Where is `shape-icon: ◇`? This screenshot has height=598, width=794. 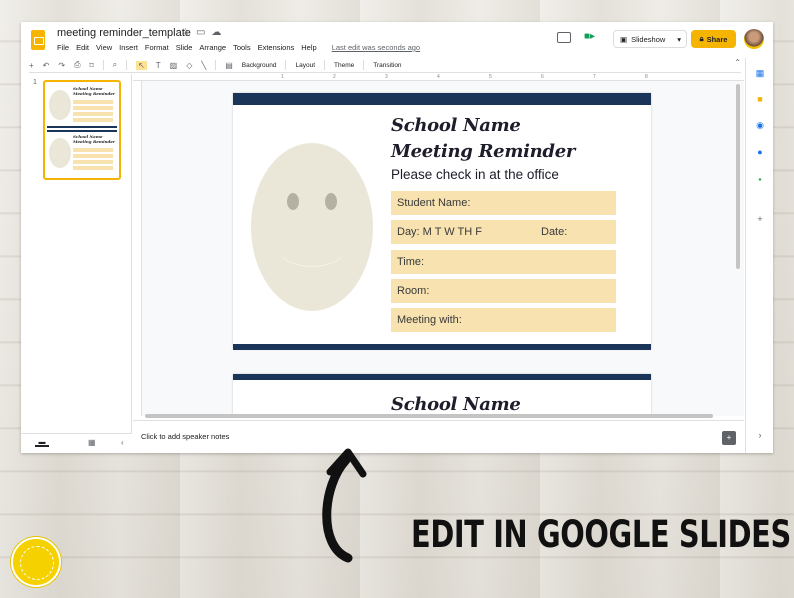 shape-icon: ◇ is located at coordinates (189, 65).